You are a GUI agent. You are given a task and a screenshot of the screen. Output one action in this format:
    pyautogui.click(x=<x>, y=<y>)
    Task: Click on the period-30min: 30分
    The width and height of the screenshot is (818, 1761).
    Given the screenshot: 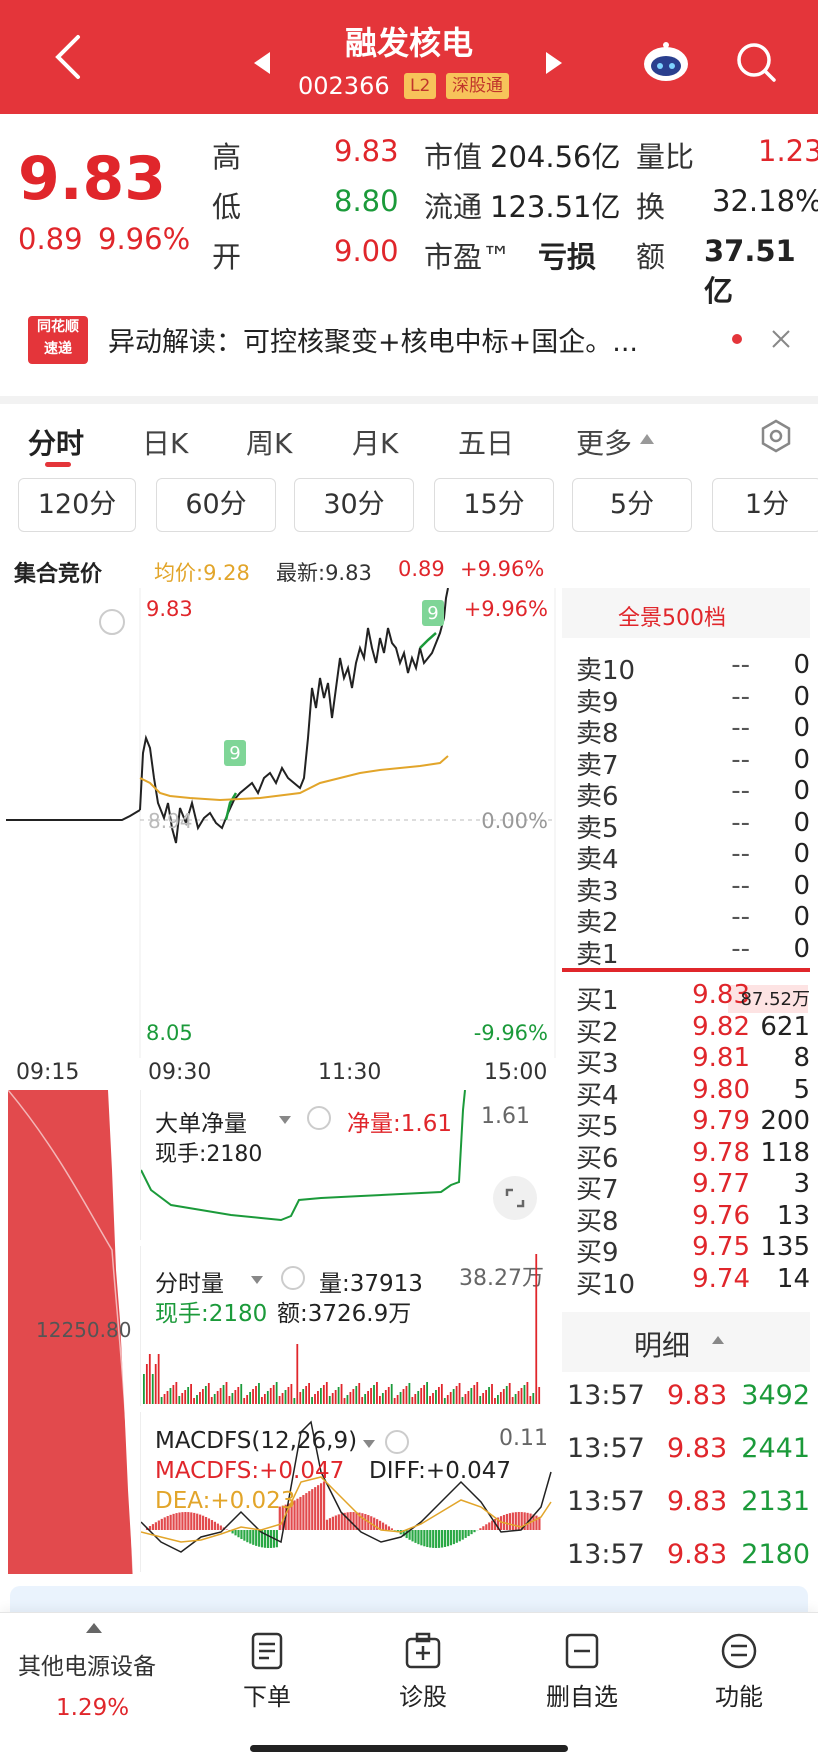 What is the action you would take?
    pyautogui.click(x=354, y=505)
    